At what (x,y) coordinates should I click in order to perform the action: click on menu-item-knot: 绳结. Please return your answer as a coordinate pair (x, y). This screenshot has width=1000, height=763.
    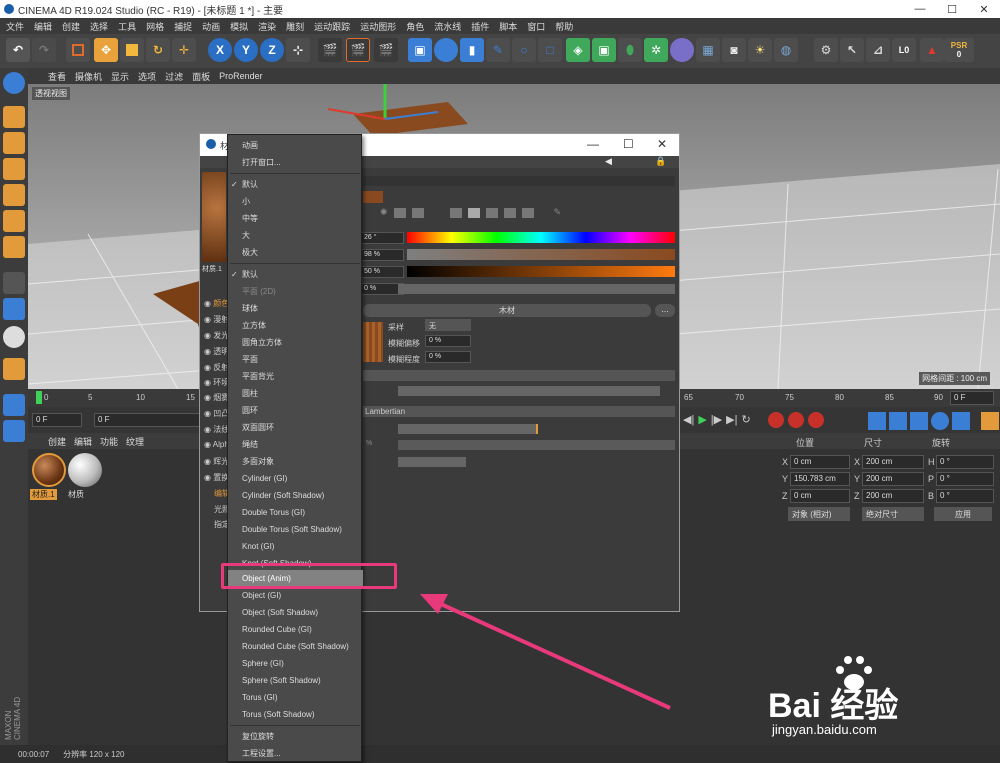
    Looking at the image, I should click on (295, 444).